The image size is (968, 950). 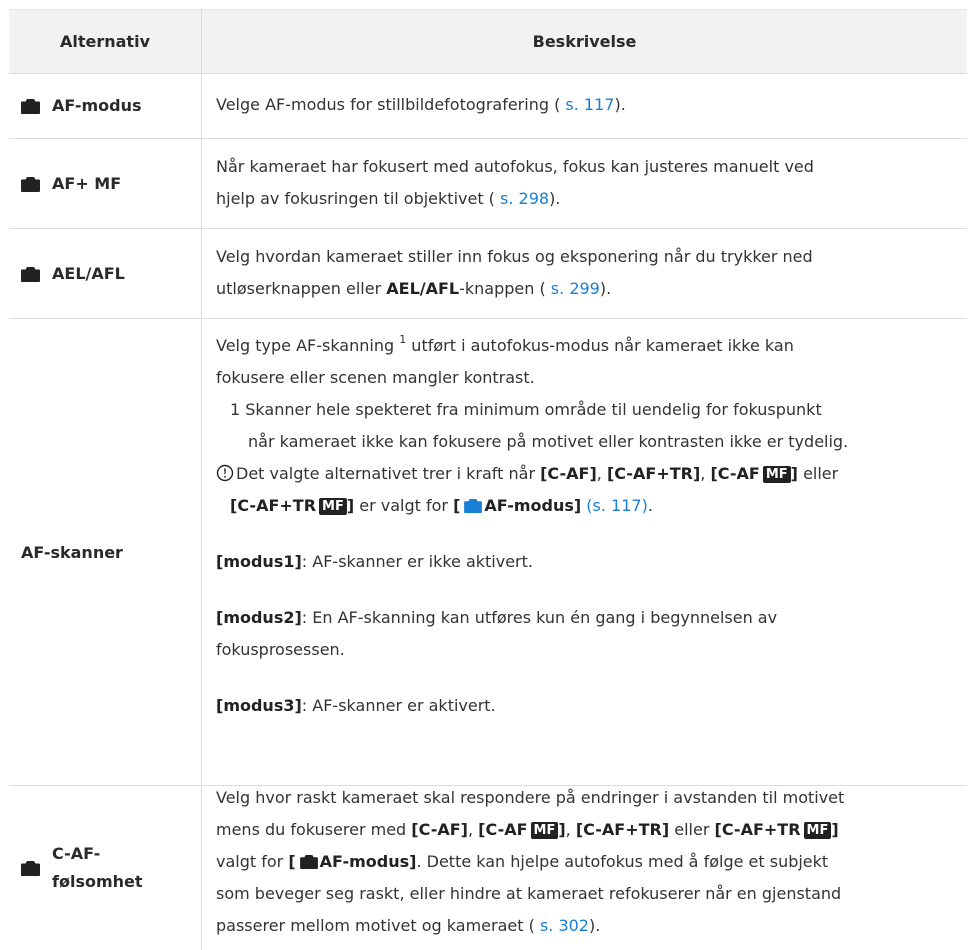 I want to click on header-beskrivelse: Beskrivelse, so click(x=584, y=41).